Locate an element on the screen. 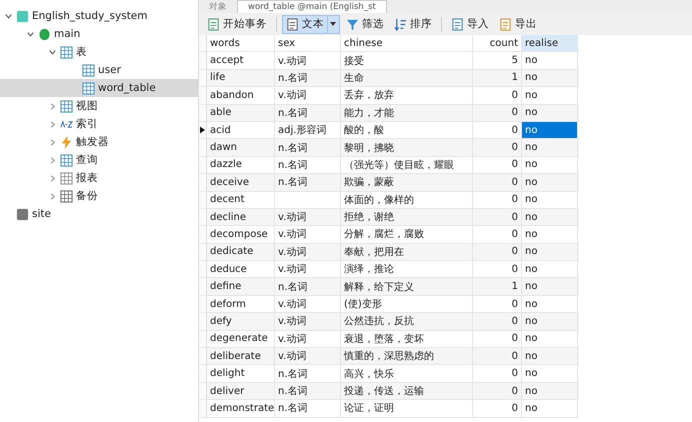 The height and width of the screenshot is (422, 692). table-cell: 拒绝，谢绝 is located at coordinates (407, 217).